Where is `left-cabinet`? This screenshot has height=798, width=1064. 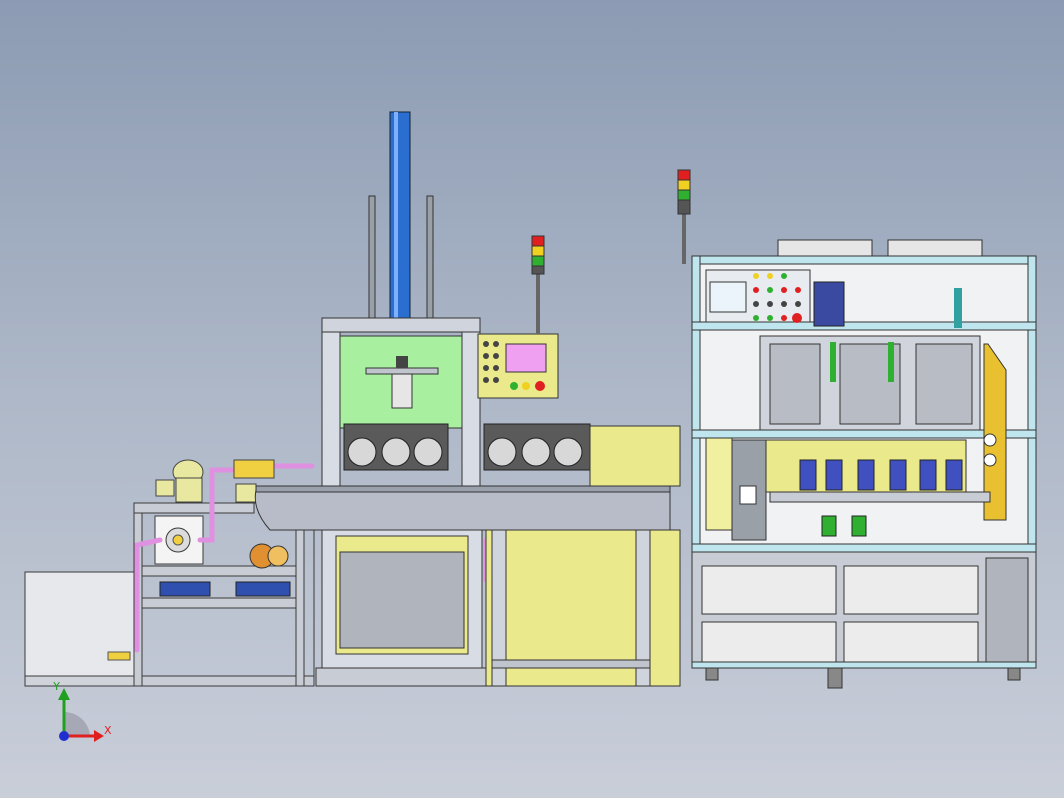 left-cabinet is located at coordinates (81, 629).